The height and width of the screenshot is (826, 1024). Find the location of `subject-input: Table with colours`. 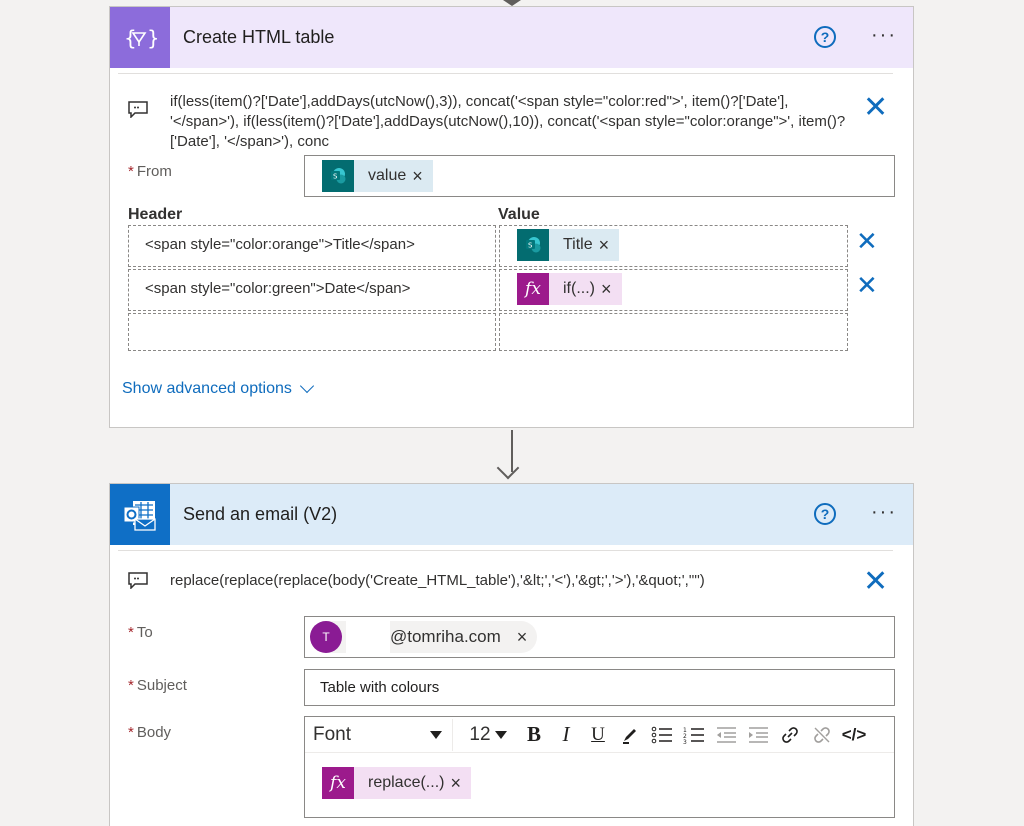

subject-input: Table with colours is located at coordinates (599, 687).